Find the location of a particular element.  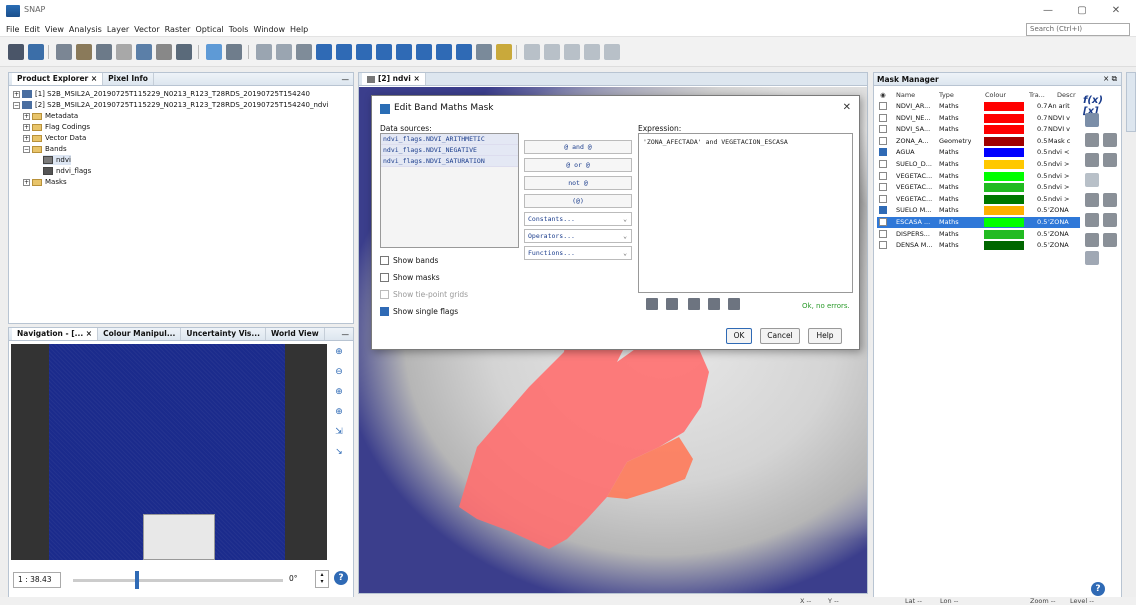

mask-layer-icon is located at coordinates (1110, 240).